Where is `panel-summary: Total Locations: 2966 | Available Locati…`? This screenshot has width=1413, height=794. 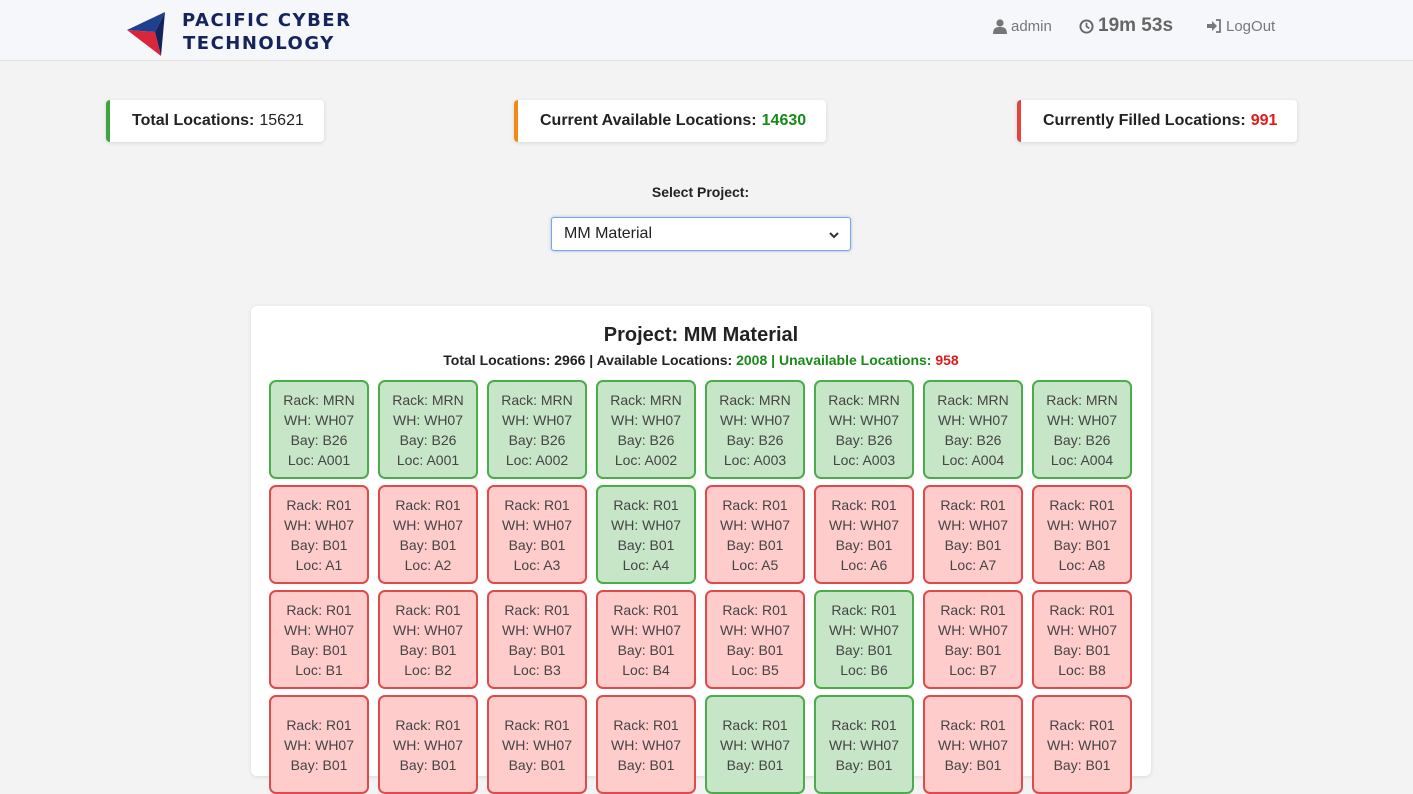
panel-summary: Total Locations: 2966 | Available Locati… is located at coordinates (701, 360).